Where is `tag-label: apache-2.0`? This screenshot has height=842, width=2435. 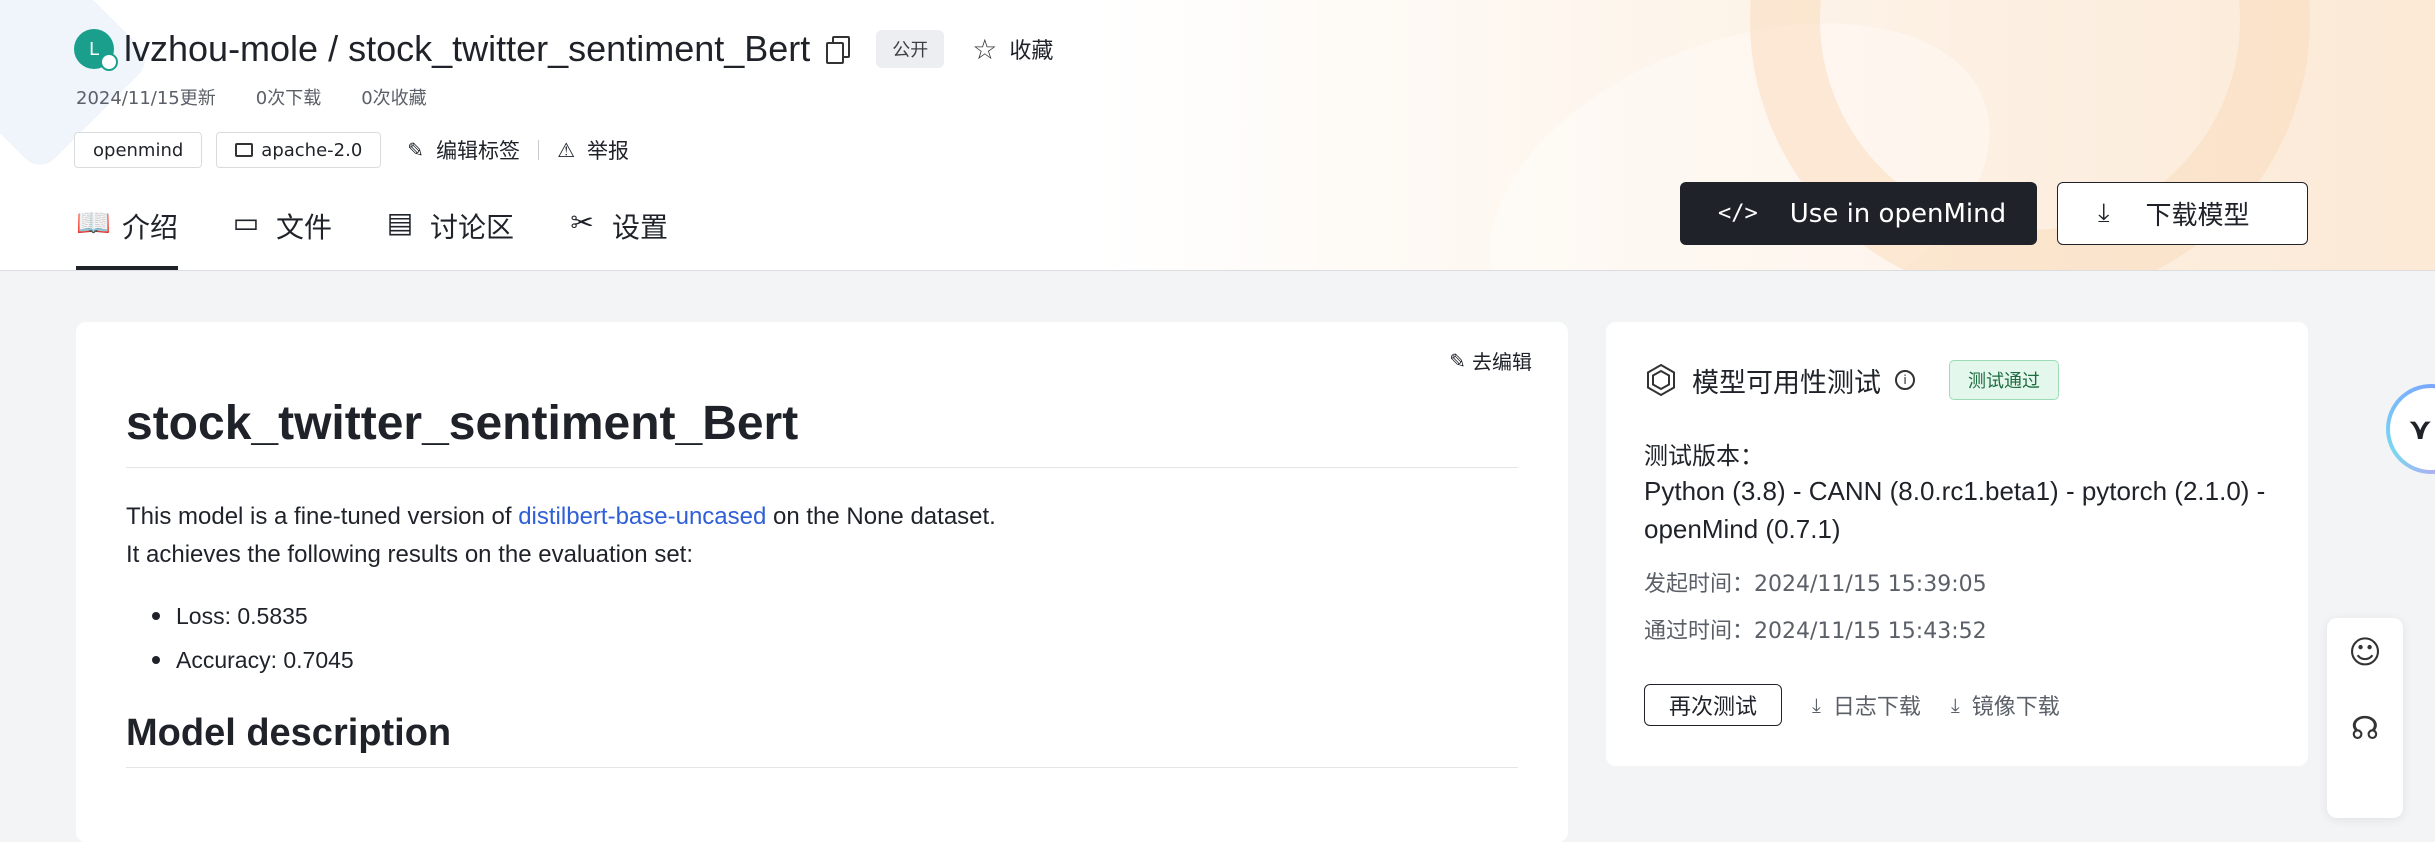
tag-label: apache-2.0 is located at coordinates (312, 150).